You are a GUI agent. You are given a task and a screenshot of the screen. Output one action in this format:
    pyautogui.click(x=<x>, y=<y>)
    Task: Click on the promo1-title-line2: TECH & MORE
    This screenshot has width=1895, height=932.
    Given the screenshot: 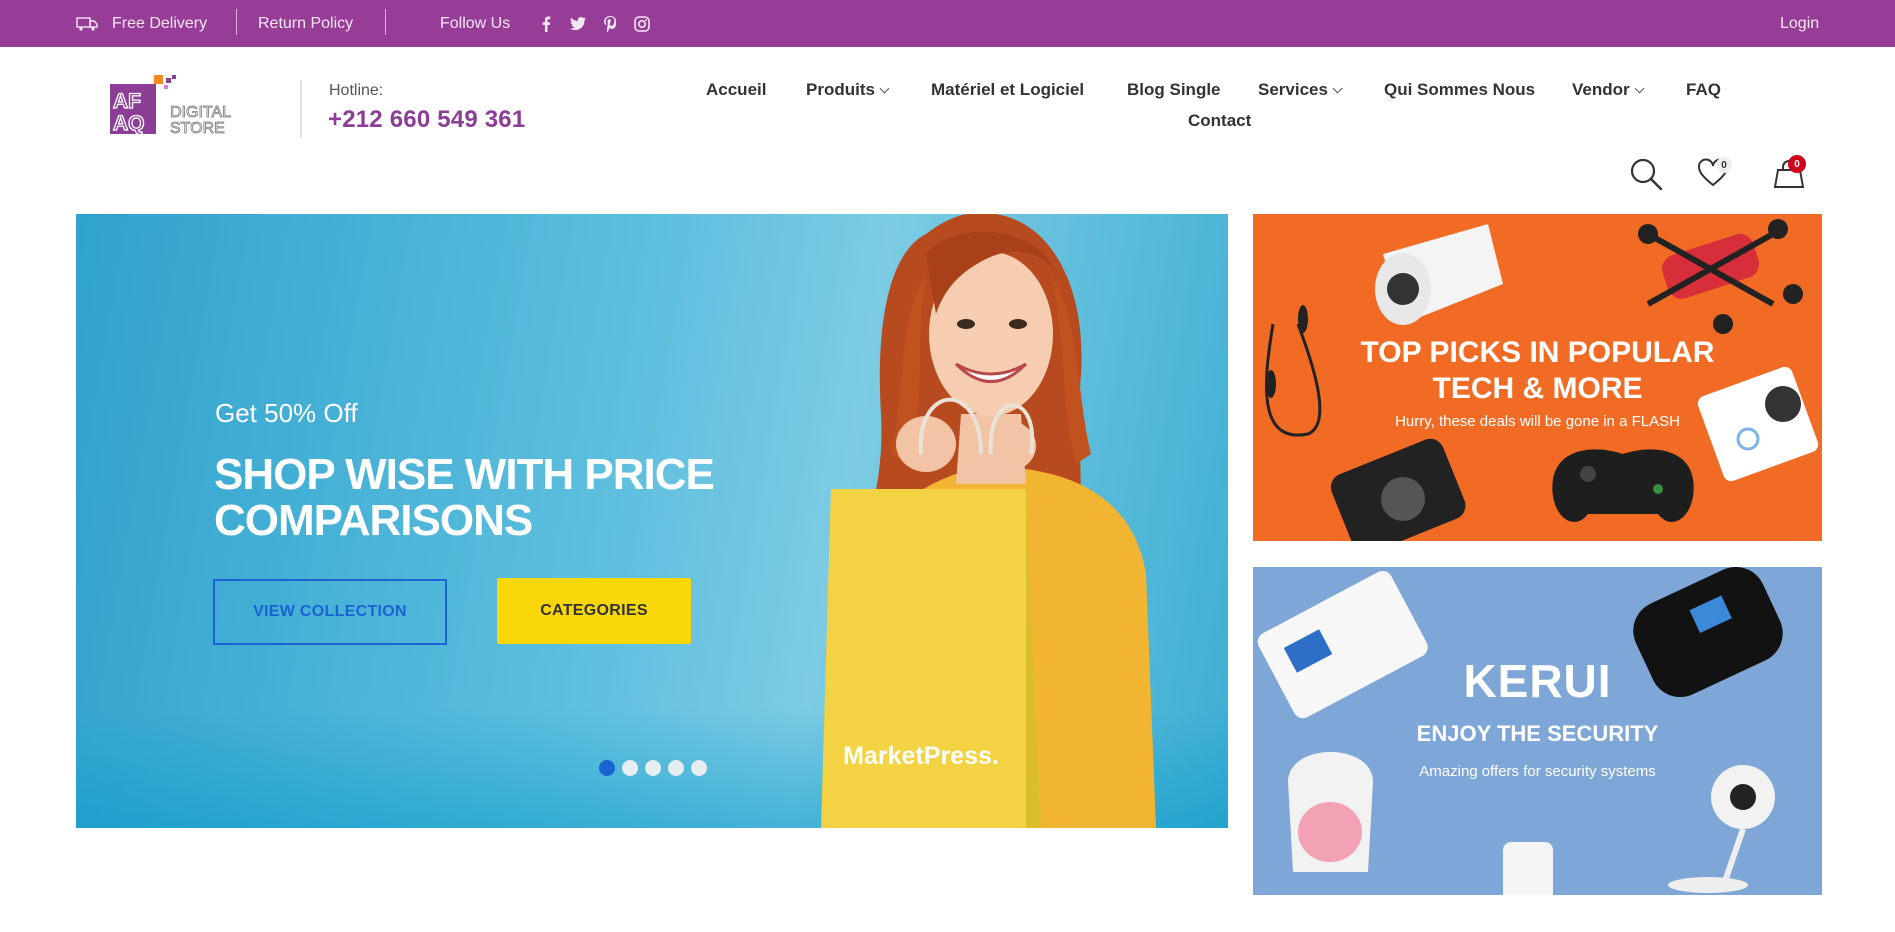 What is the action you would take?
    pyautogui.click(x=1537, y=388)
    